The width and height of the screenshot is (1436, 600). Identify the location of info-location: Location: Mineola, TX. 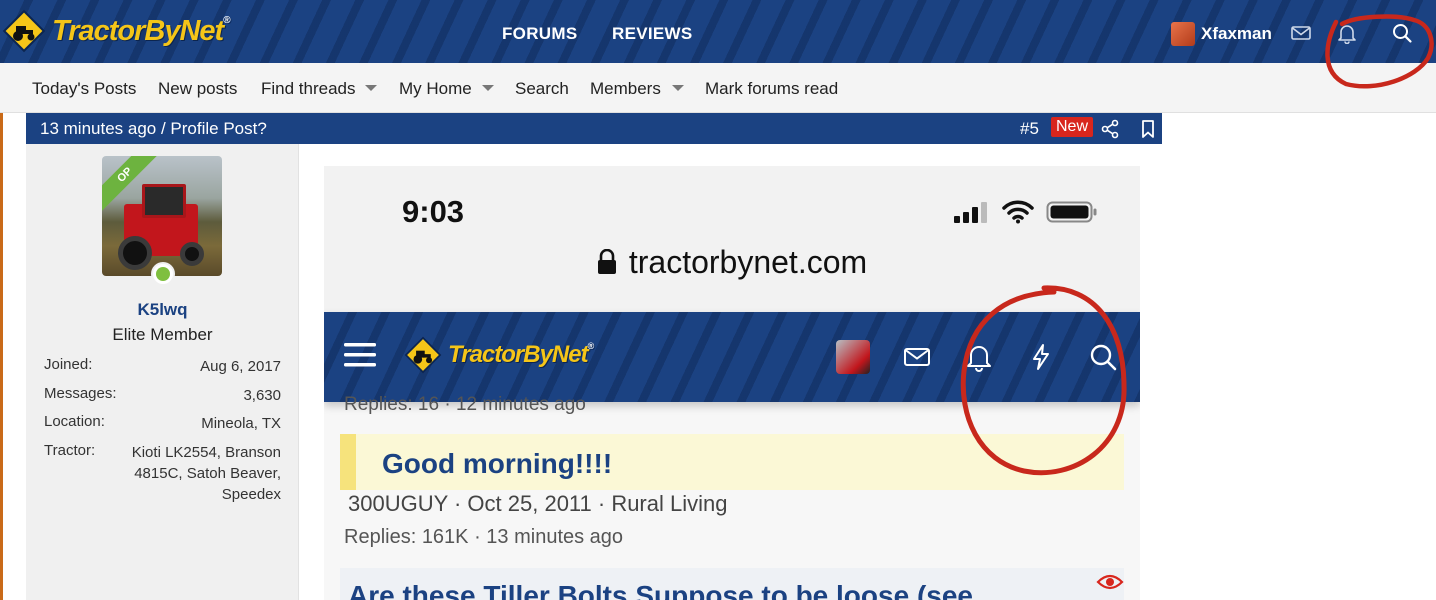
(162, 424).